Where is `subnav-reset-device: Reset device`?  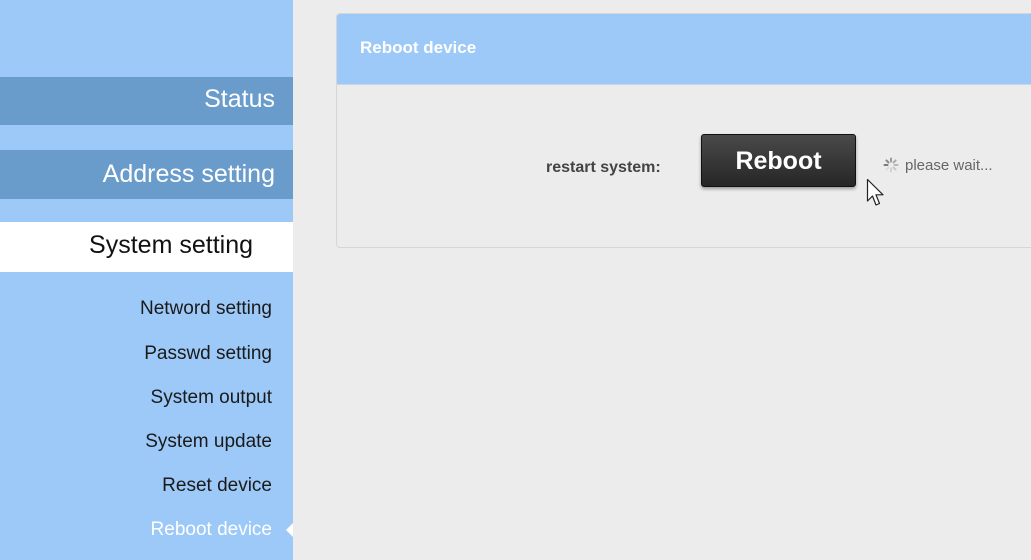
subnav-reset-device: Reset device is located at coordinates (146, 486).